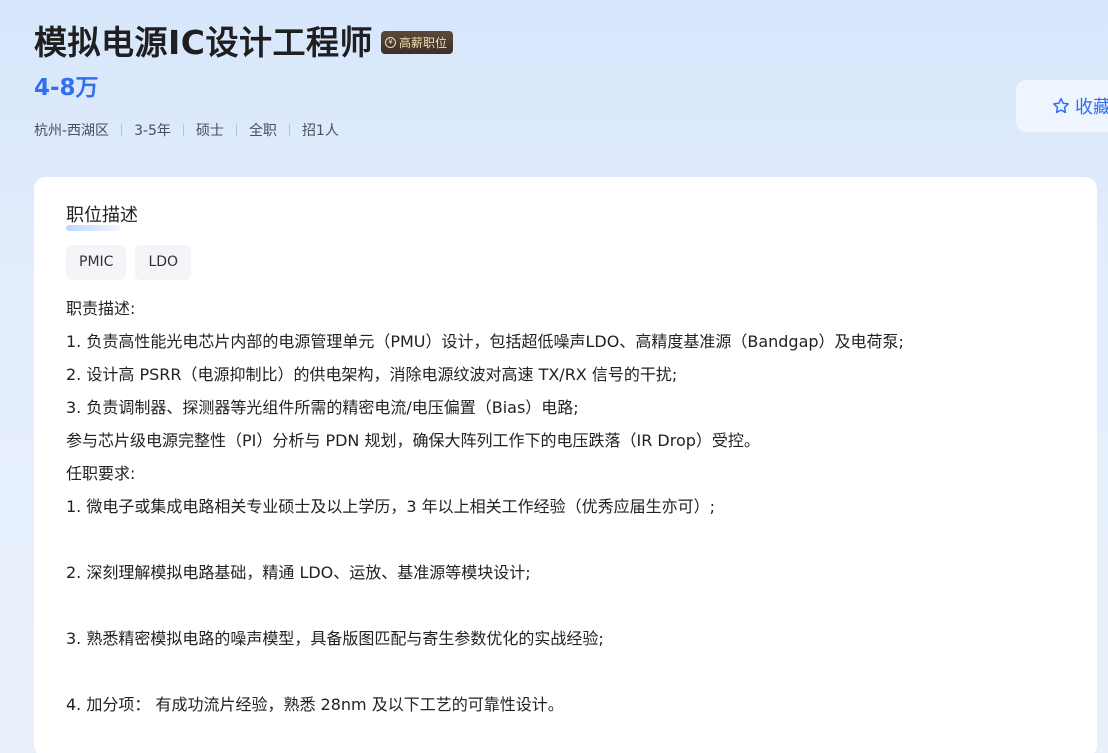 This screenshot has width=1108, height=753. I want to click on section-title-text: 职位描述, so click(102, 215).